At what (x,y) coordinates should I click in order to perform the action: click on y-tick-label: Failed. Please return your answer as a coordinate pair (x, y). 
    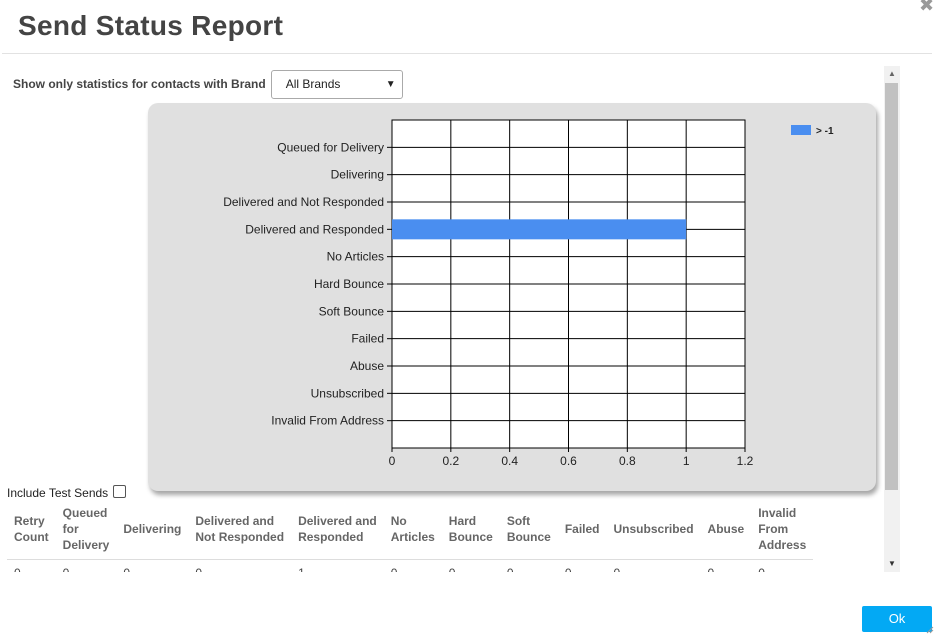
    Looking at the image, I should click on (367, 339).